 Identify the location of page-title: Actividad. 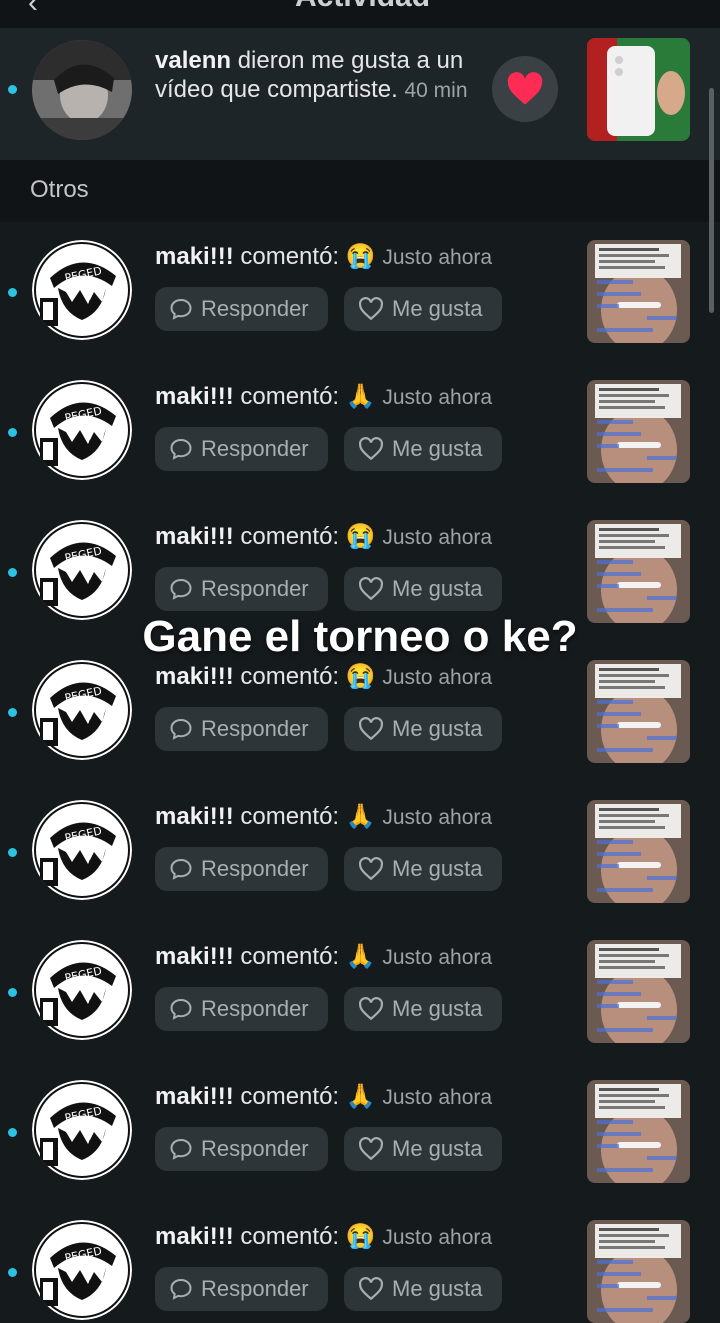
(362, 7).